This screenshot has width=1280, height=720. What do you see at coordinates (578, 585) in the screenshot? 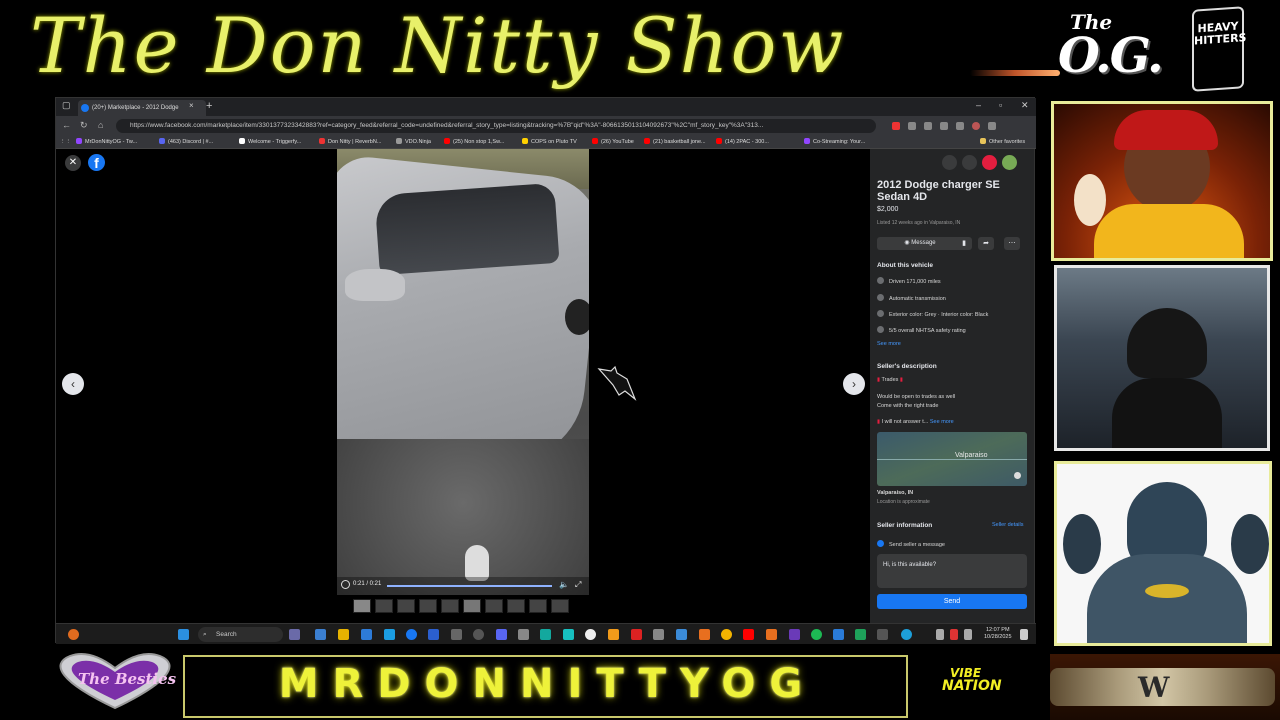
I see `fullscreen-icon: ⤢` at bounding box center [578, 585].